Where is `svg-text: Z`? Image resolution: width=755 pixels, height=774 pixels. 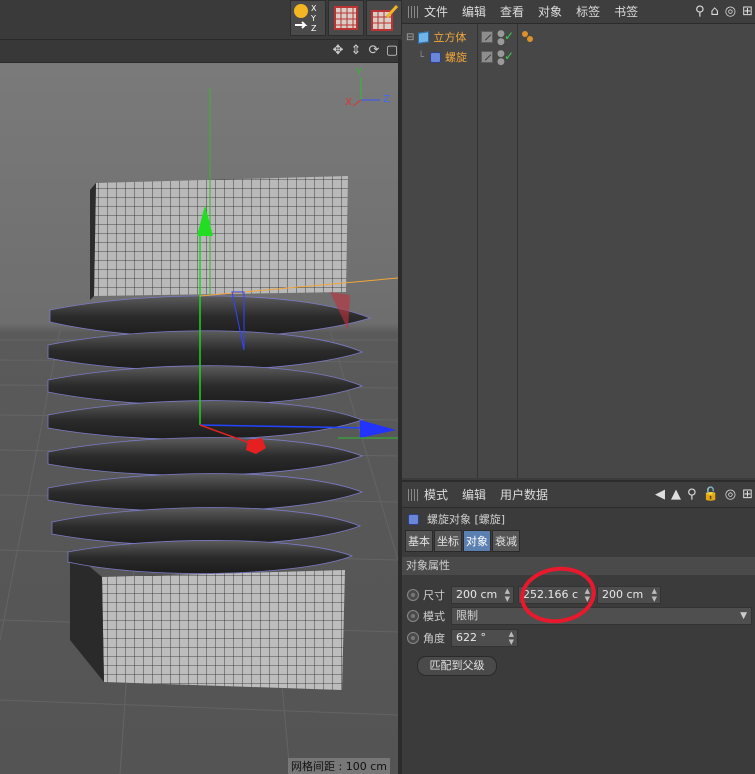
svg-text: Z is located at coordinates (314, 28).